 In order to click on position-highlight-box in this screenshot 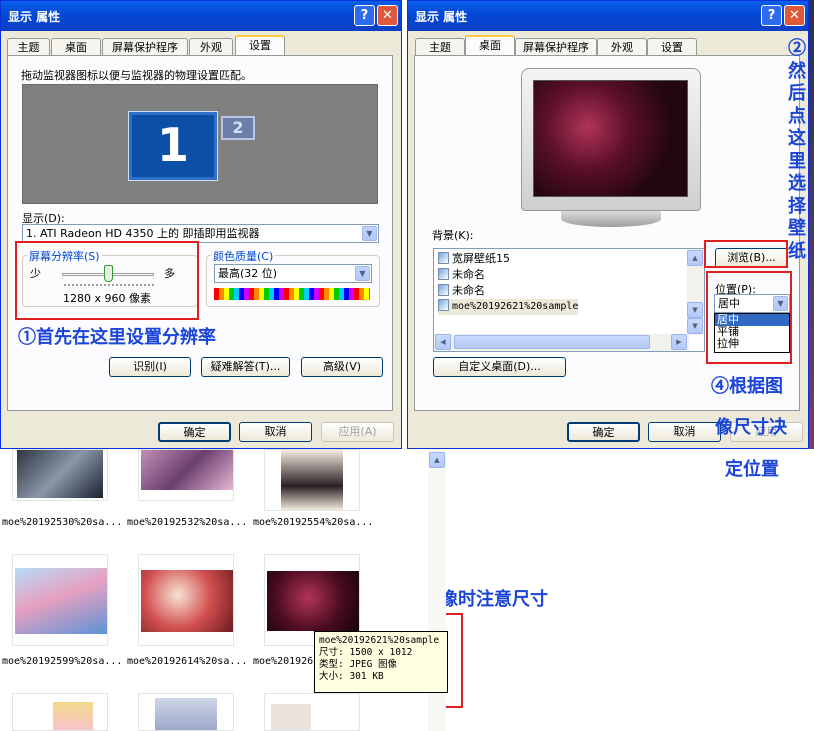, I will do `click(749, 317)`.